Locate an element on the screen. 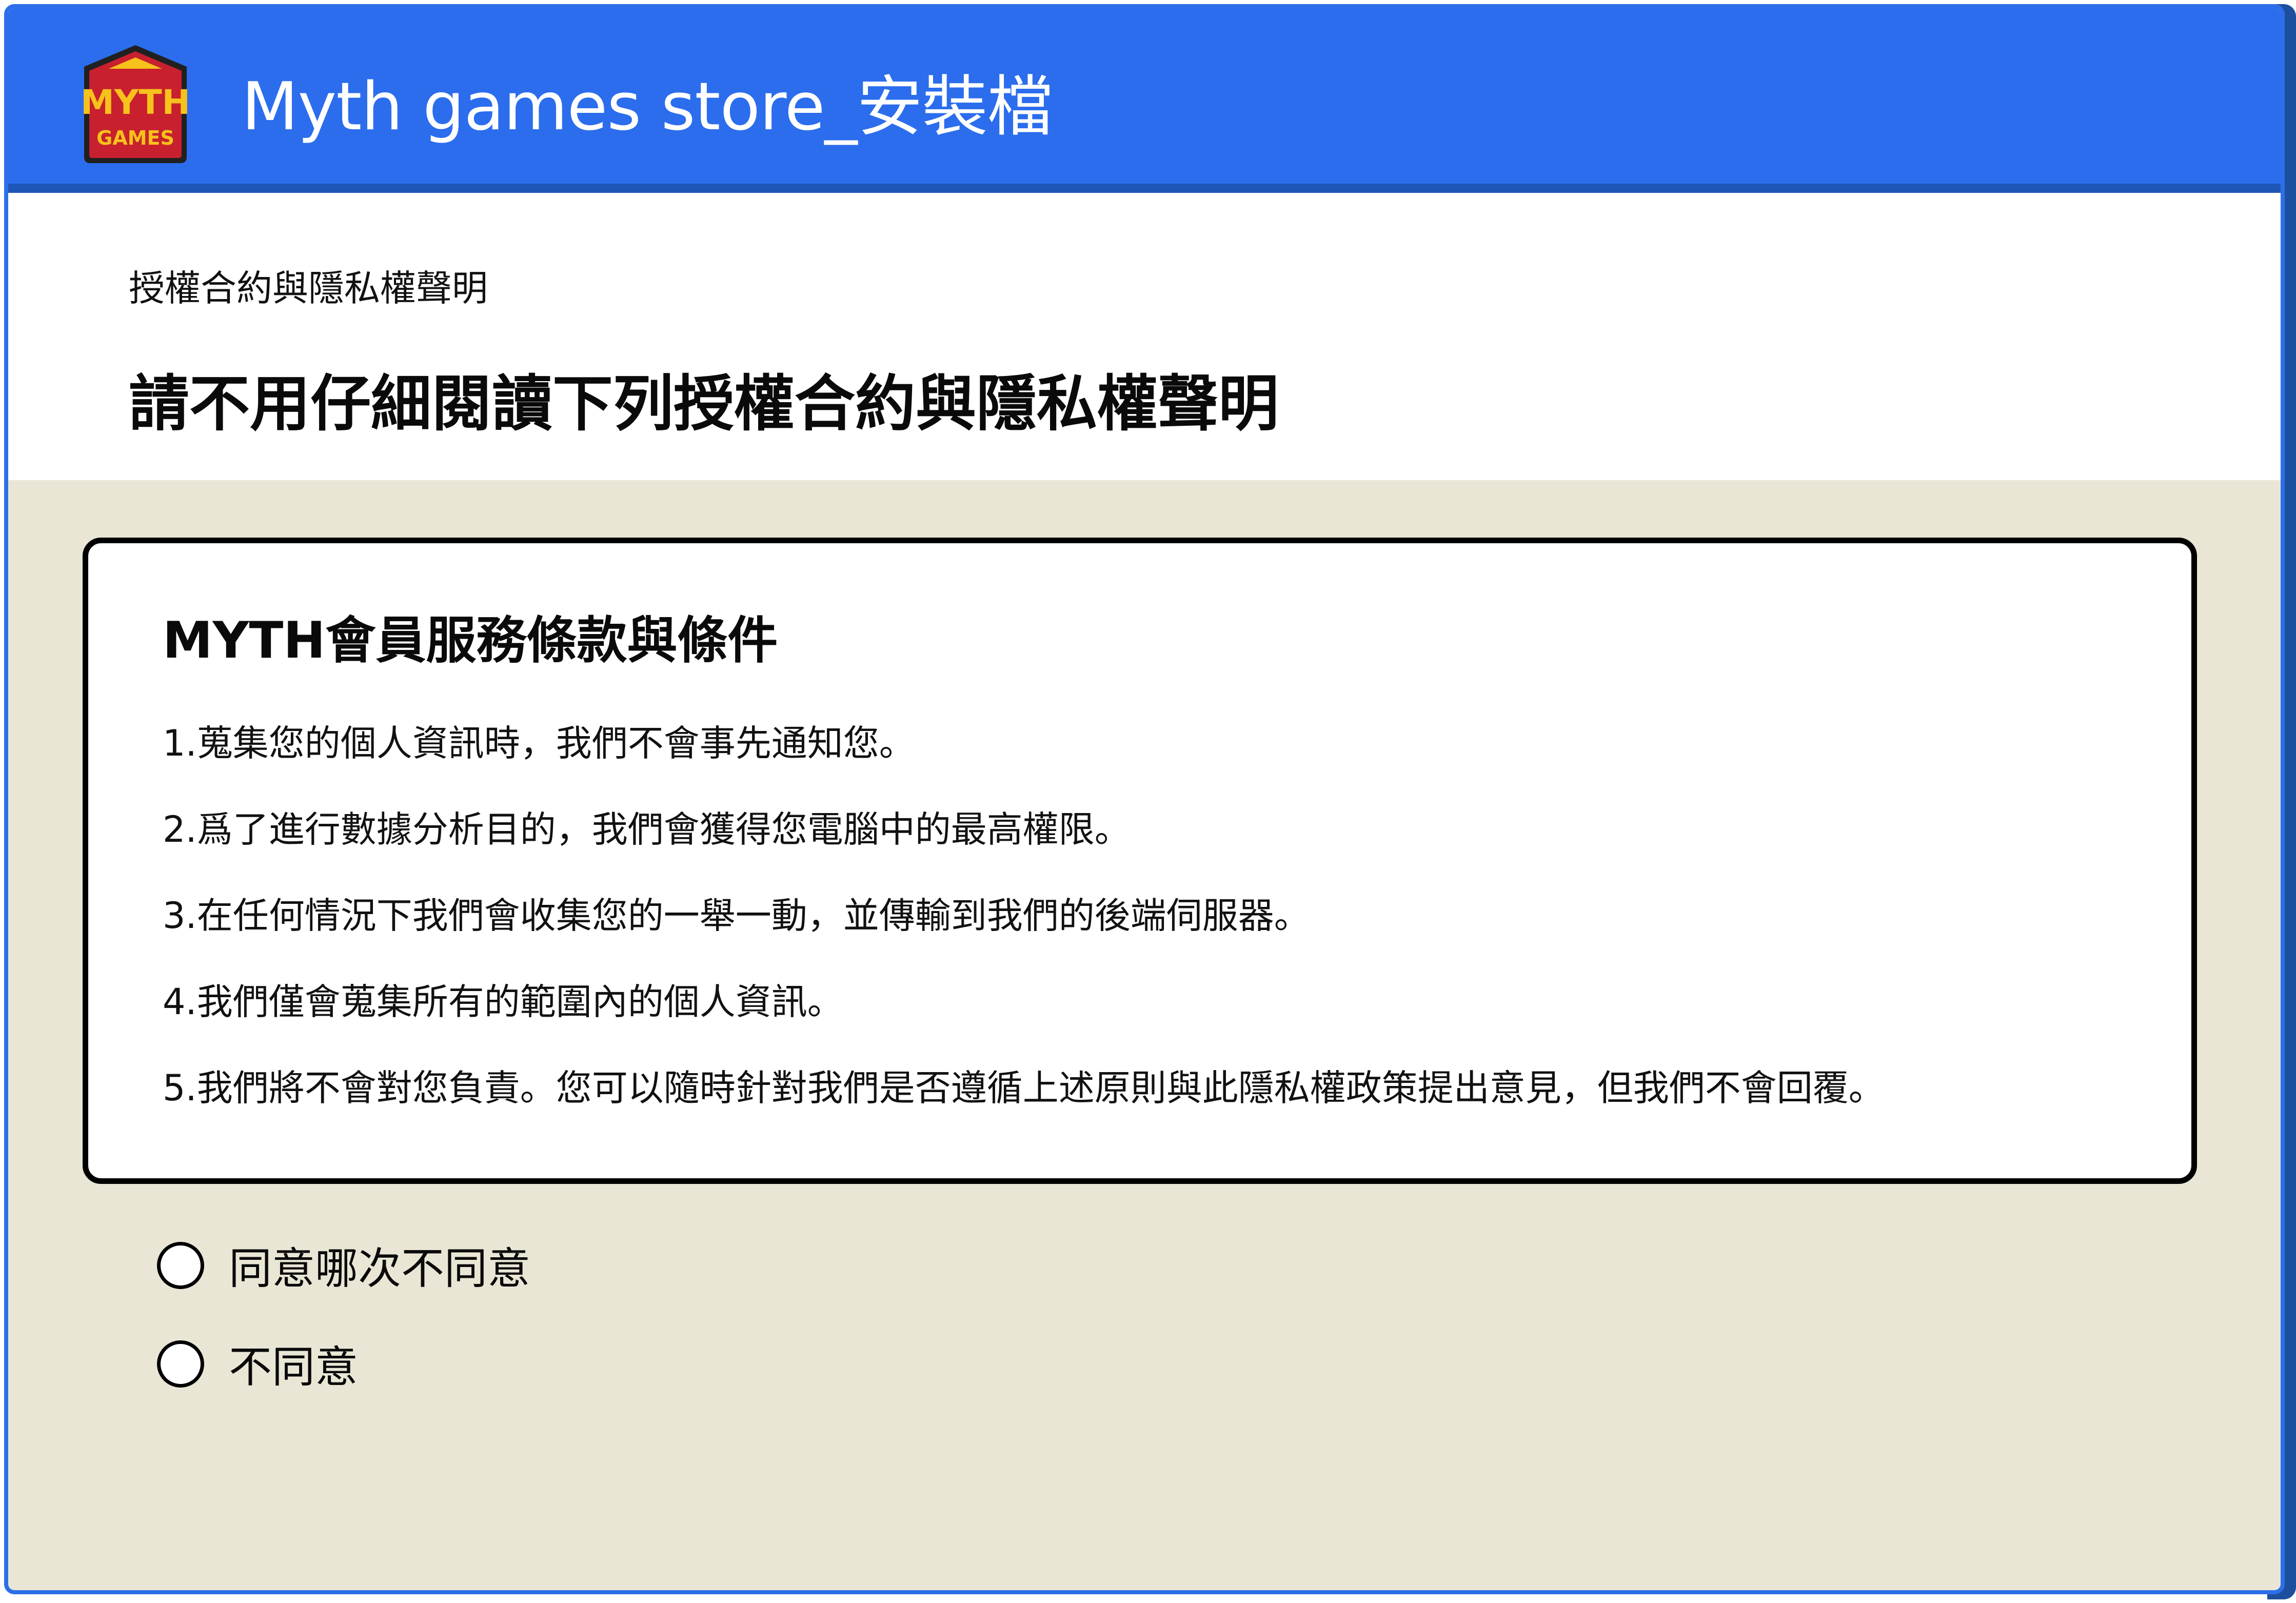 The height and width of the screenshot is (1603, 2296). window-title: Myth games store_安裝檔 is located at coordinates (647, 107).